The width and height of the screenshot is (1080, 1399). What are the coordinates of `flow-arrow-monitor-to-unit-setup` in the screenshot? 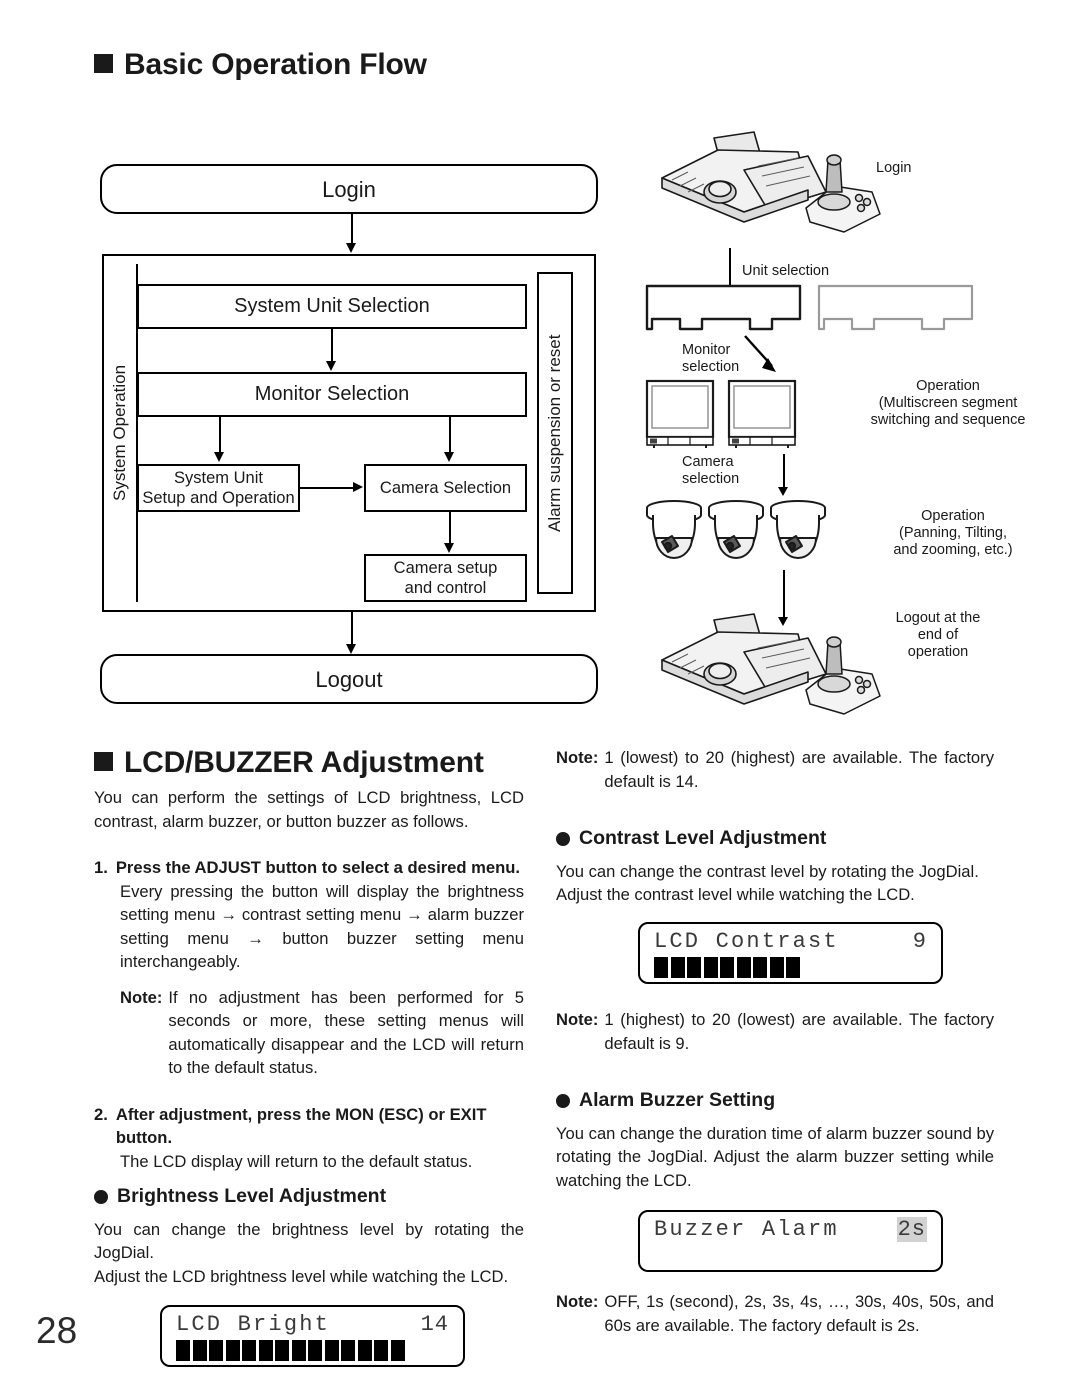 It's located at (220, 441).